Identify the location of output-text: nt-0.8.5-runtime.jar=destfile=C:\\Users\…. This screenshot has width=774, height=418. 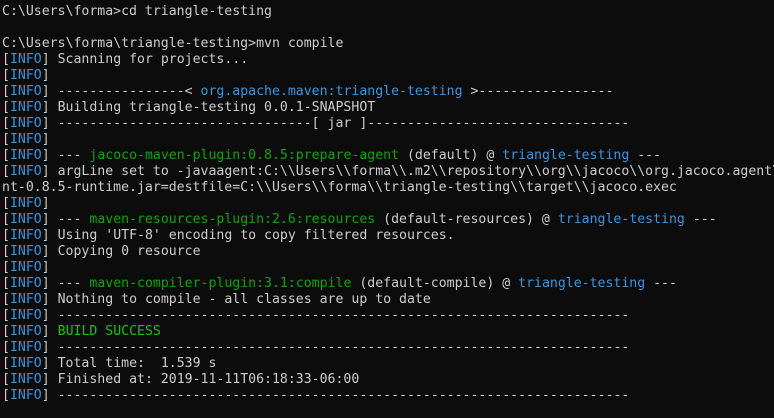
(339, 187).